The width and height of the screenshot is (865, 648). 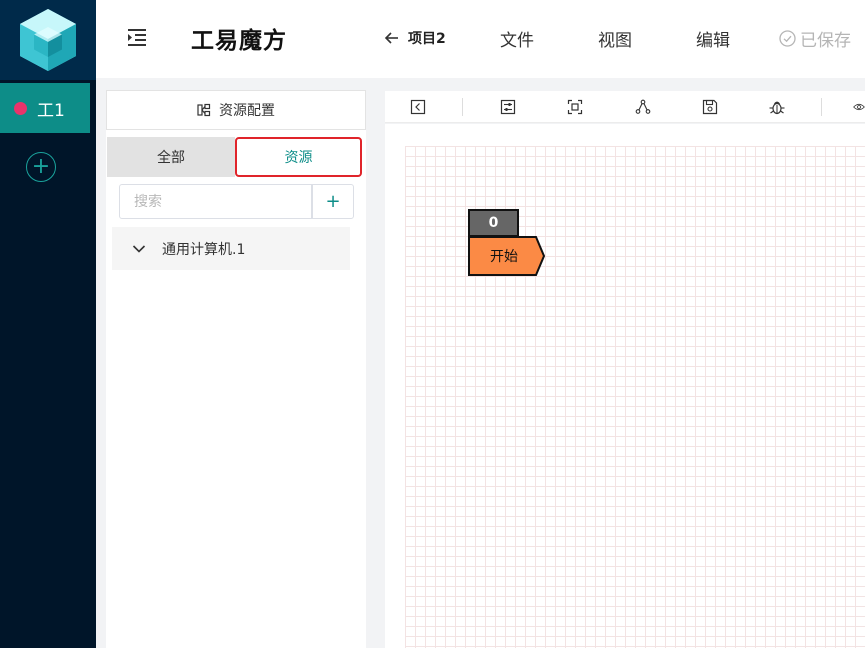 What do you see at coordinates (247, 111) in the screenshot?
I see `panel-title: 资源配置` at bounding box center [247, 111].